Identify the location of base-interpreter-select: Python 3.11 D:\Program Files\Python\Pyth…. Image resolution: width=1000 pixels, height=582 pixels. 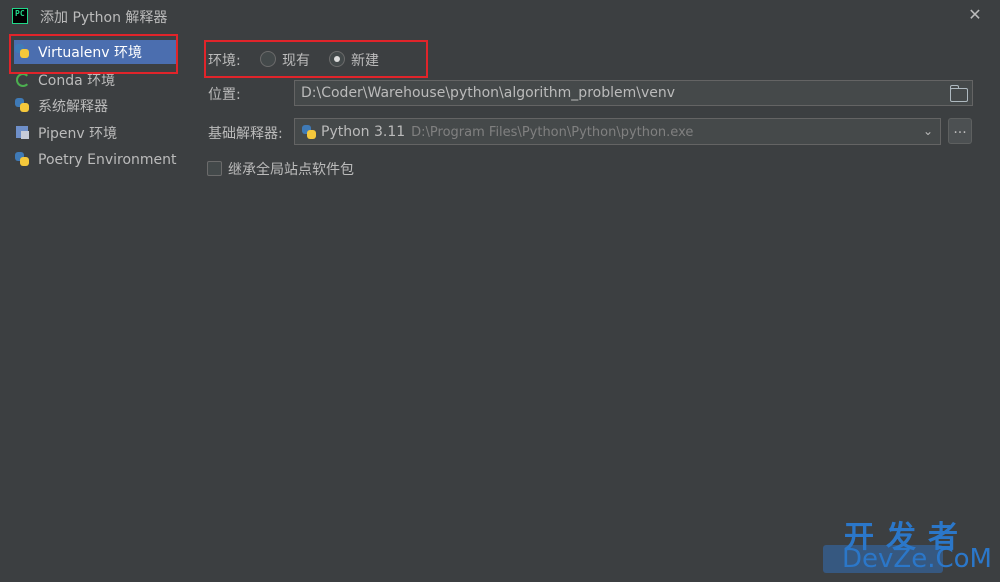
(617, 131).